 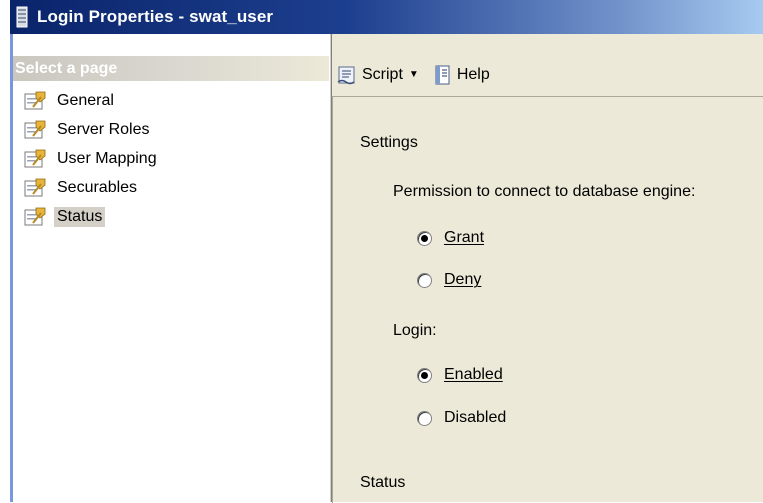 I want to click on title-bar: Login Properties - swat_user, so click(x=386, y=17).